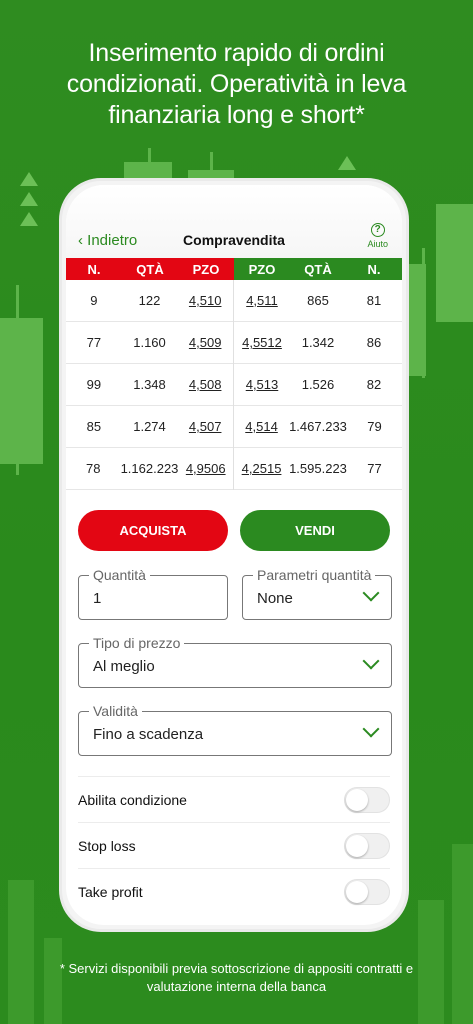  I want to click on table-row: 77 1.160 4,509, so click(149, 343).